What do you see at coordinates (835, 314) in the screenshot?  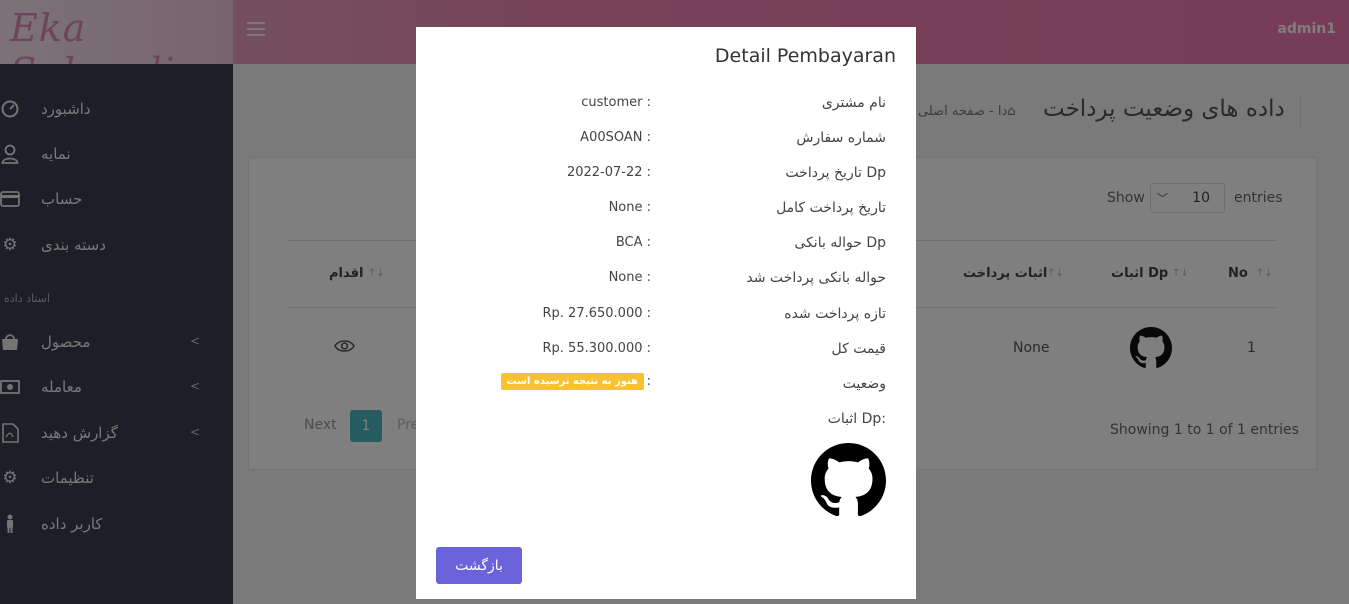 I see `detail-label-recently-paid: تازه پرداخت شده` at bounding box center [835, 314].